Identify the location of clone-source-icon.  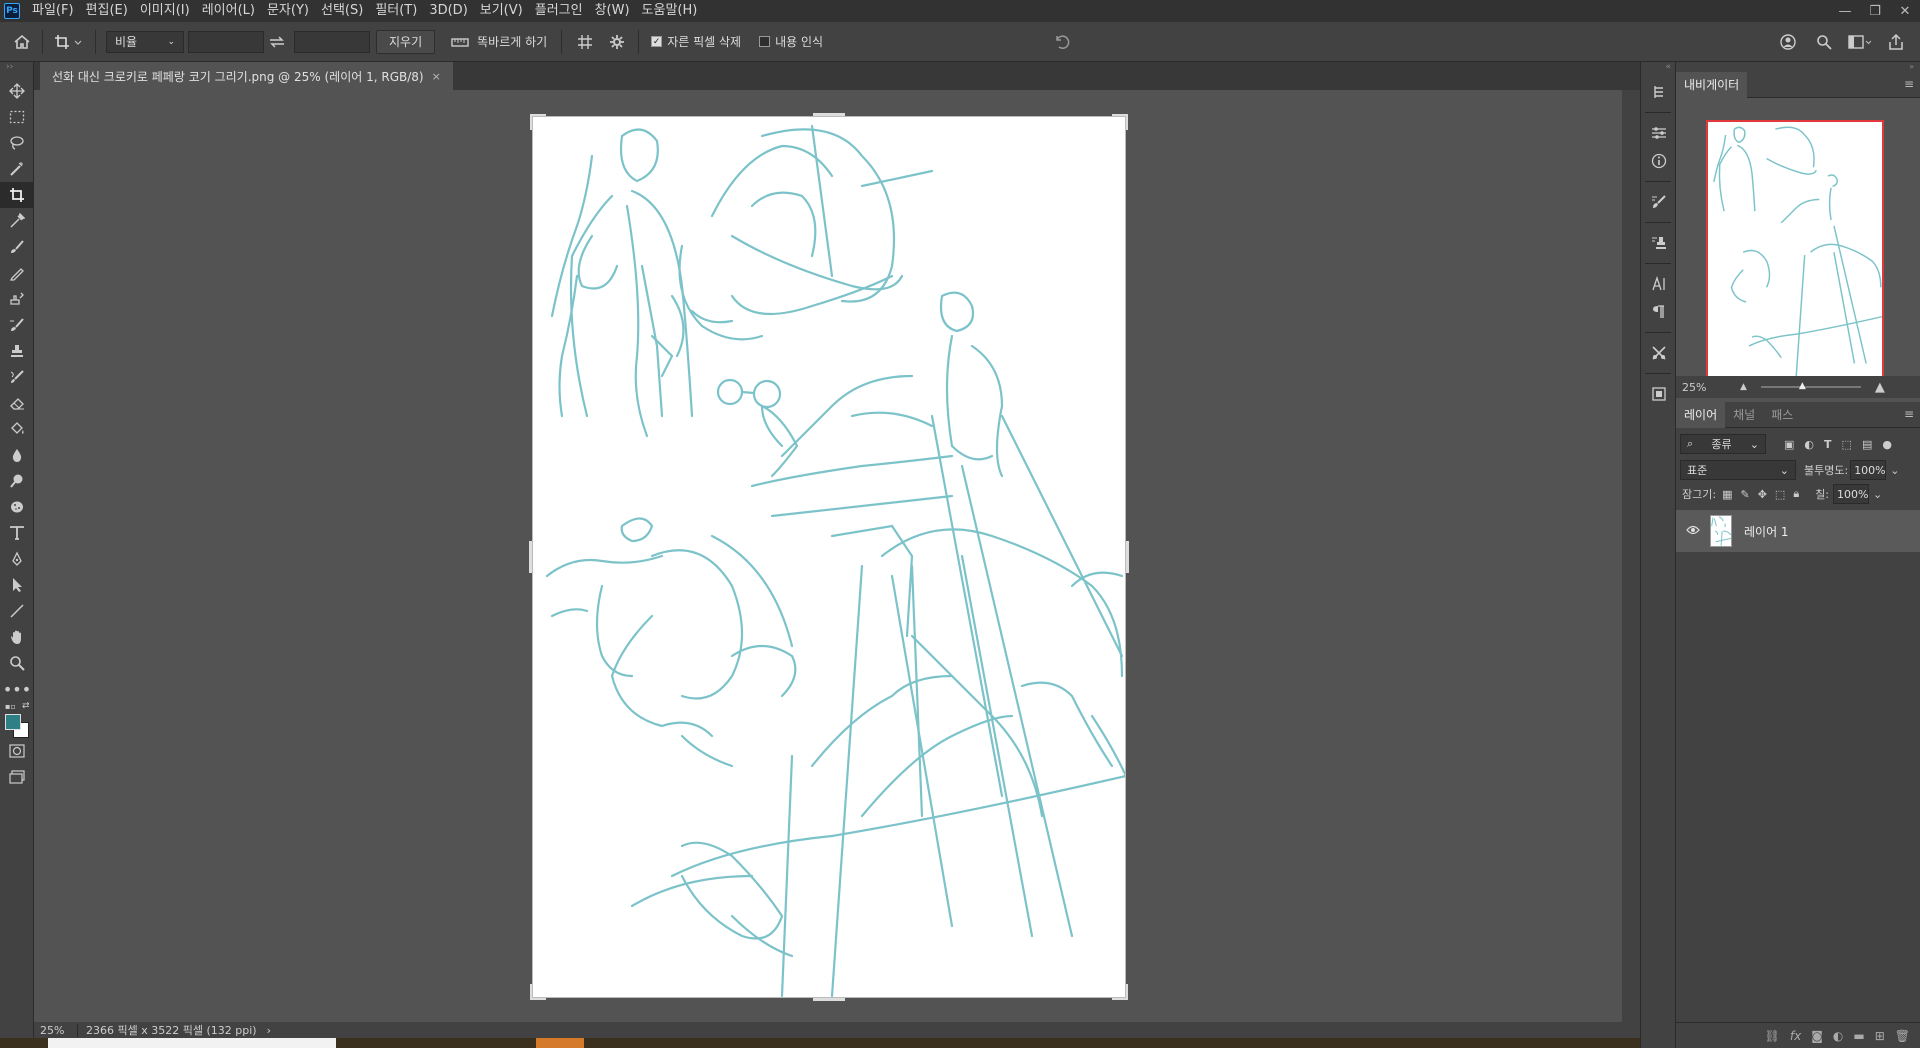
(1659, 243).